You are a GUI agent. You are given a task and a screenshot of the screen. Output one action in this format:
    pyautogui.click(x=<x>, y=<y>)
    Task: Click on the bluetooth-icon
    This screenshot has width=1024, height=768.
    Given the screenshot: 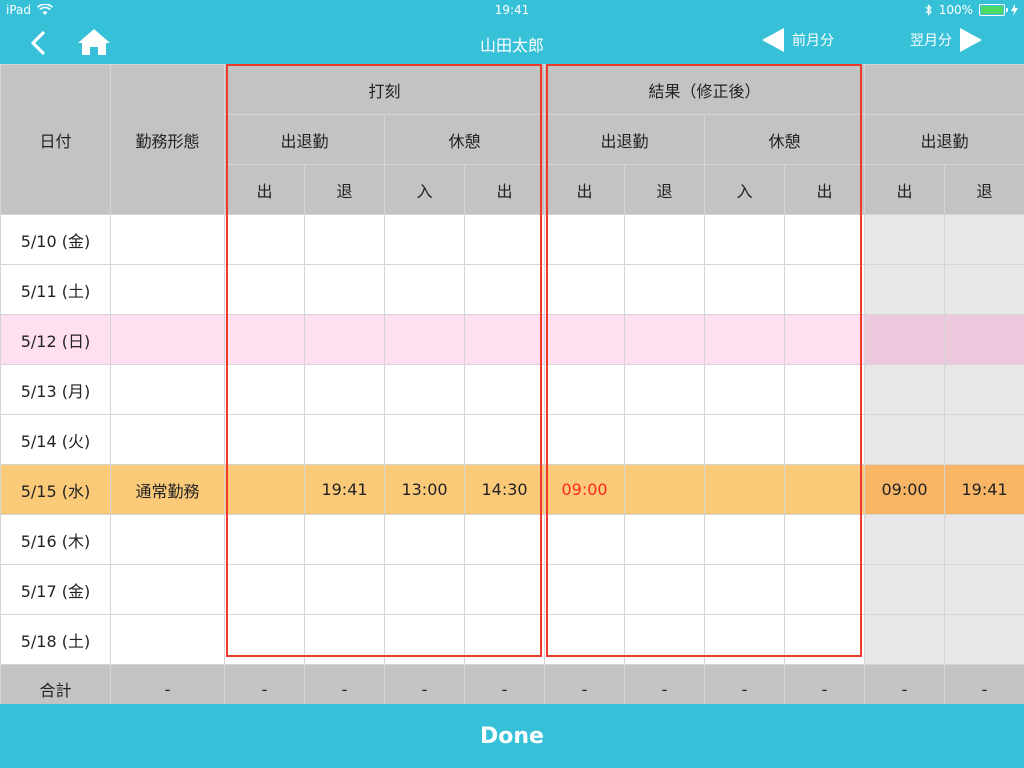 What is the action you would take?
    pyautogui.click(x=928, y=10)
    